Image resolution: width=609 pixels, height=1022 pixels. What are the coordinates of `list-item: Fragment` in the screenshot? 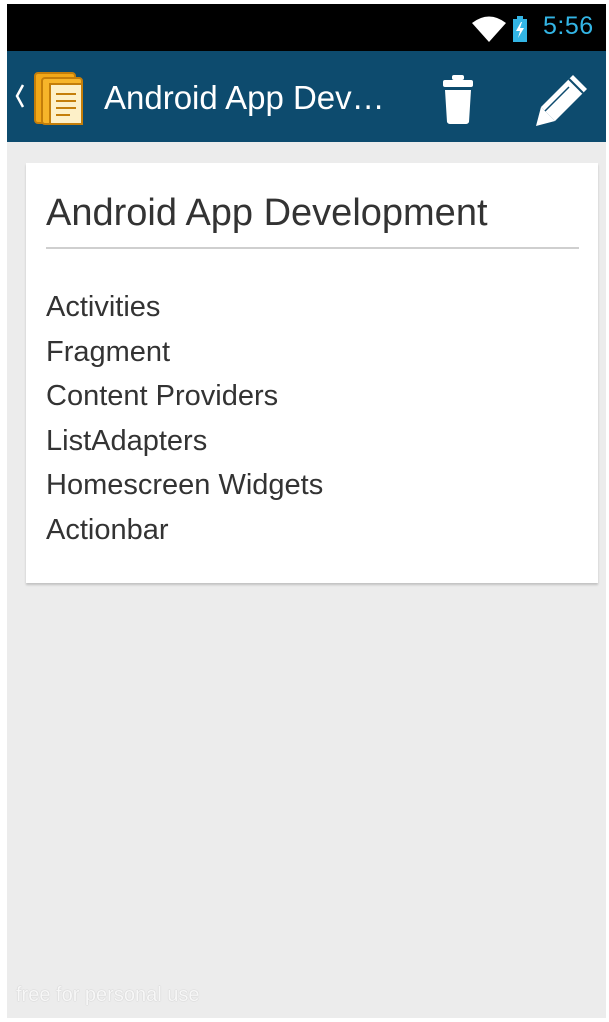 It's located at (108, 351).